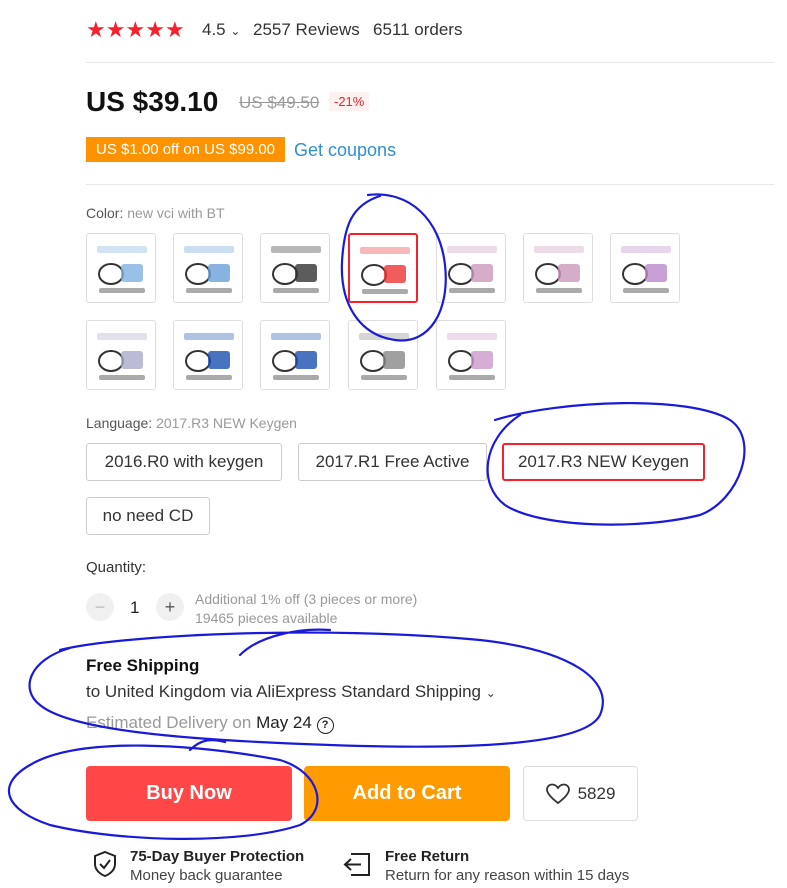 The width and height of the screenshot is (787, 888). What do you see at coordinates (418, 29) in the screenshot?
I see `orders-count: 6511 orders` at bounding box center [418, 29].